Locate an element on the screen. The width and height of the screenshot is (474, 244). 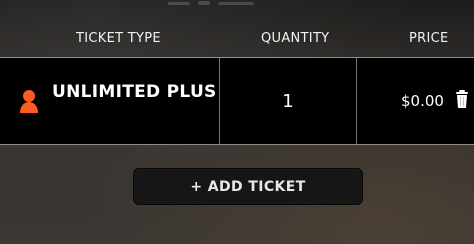
ticket-table-header: TICKET TYPE QUANTITY PRICE is located at coordinates (237, 39).